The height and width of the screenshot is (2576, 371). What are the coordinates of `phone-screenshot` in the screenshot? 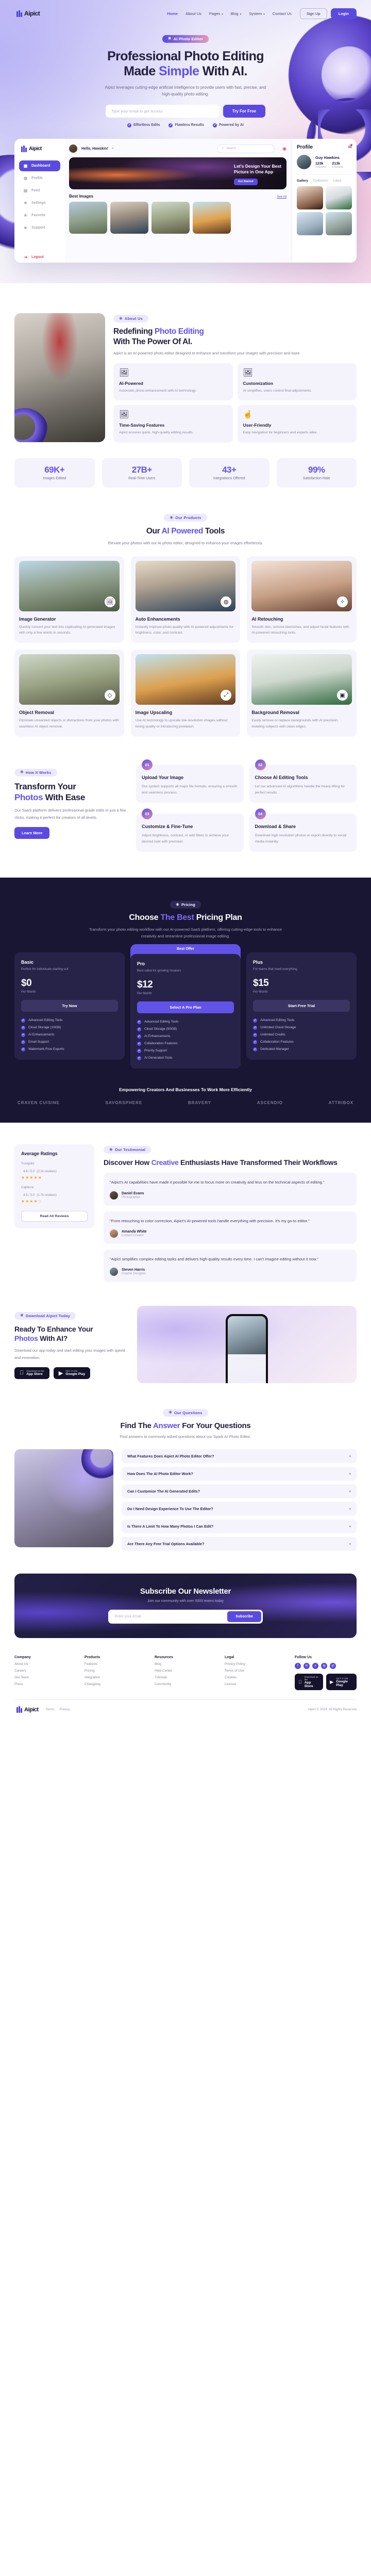 It's located at (247, 1335).